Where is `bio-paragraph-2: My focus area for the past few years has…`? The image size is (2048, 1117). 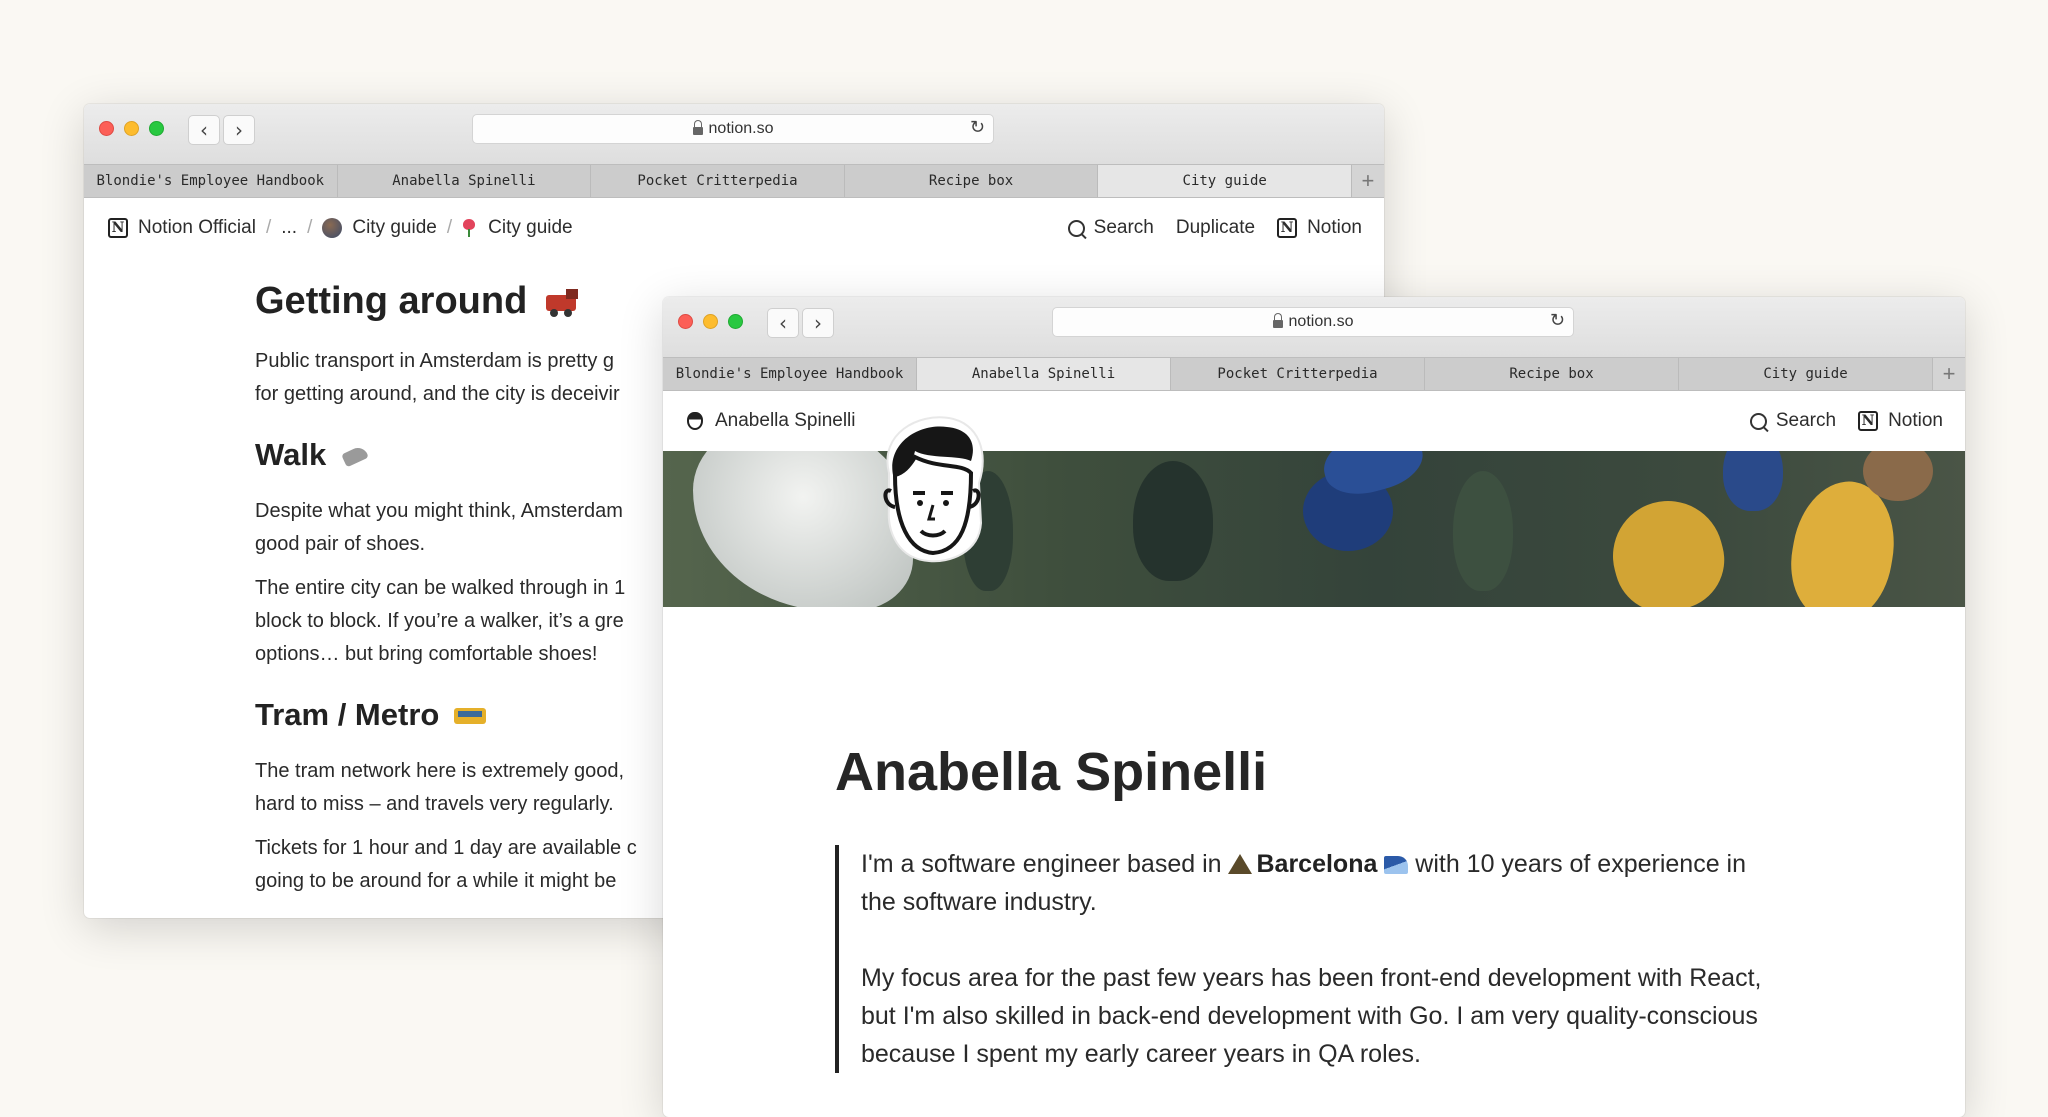
bio-paragraph-2: My focus area for the past few years has… is located at coordinates (1311, 1016).